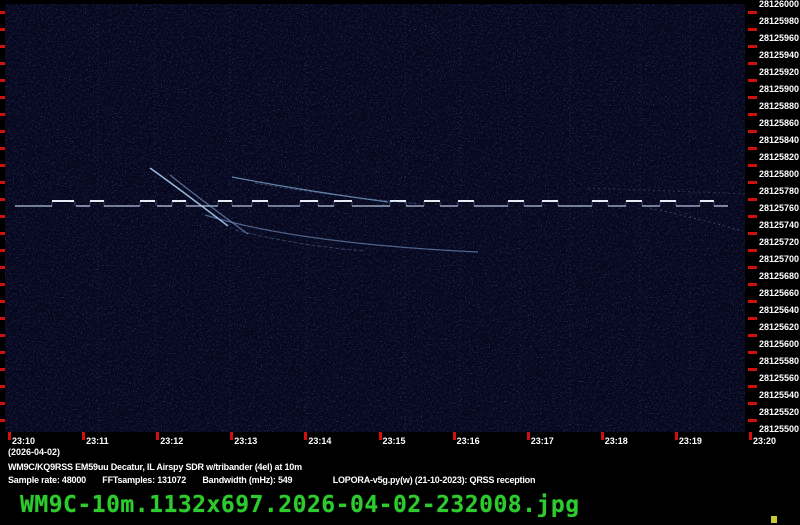 Image resolution: width=800 pixels, height=525 pixels. What do you see at coordinates (779, 276) in the screenshot?
I see `freq-label: 28125680` at bounding box center [779, 276].